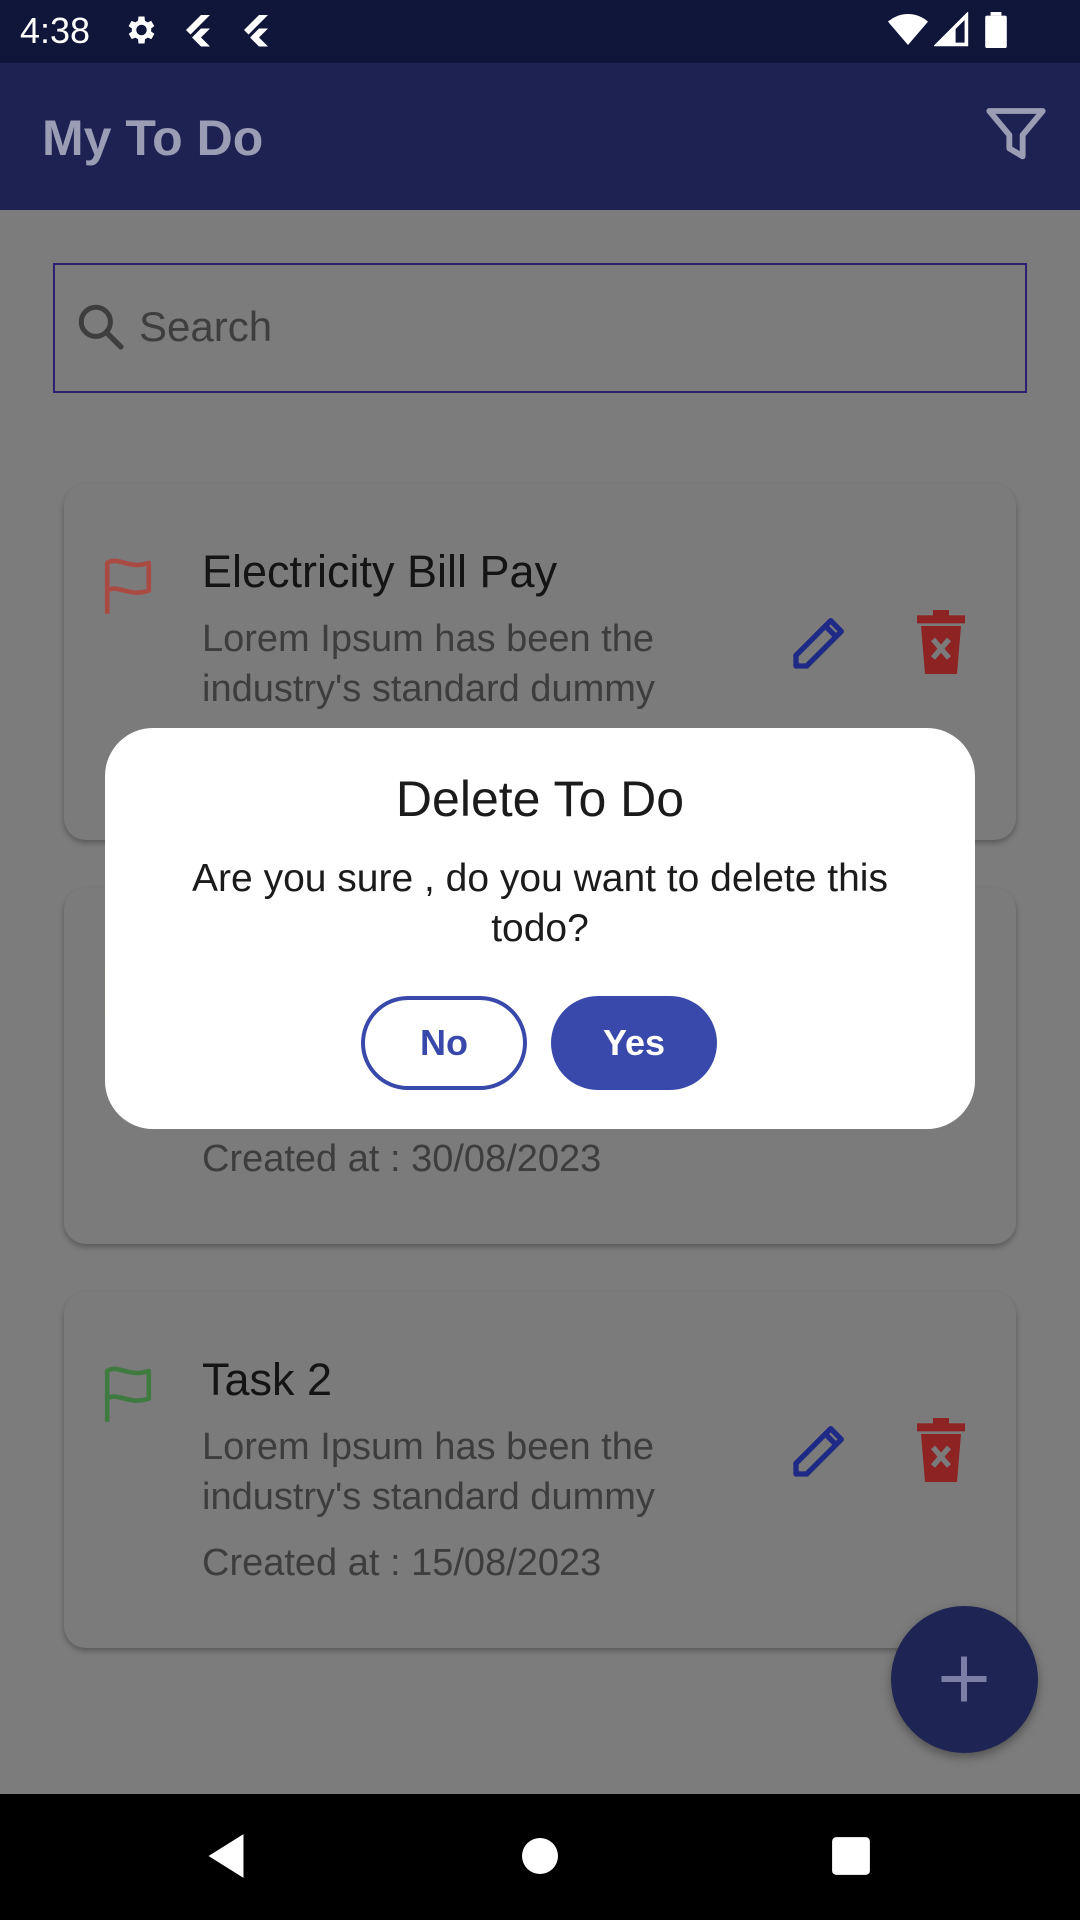  I want to click on gear-icon, so click(140, 32).